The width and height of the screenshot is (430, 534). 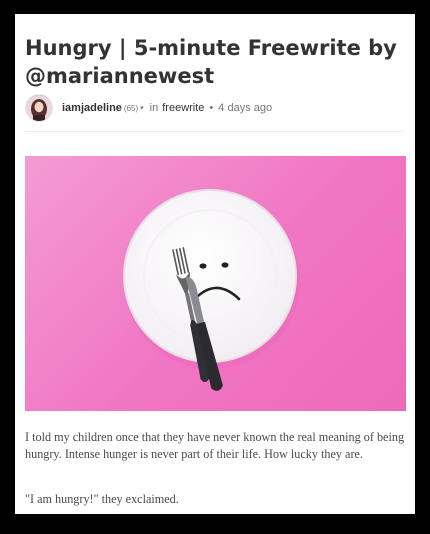 I want to click on reputation-score: (65), so click(x=131, y=108).